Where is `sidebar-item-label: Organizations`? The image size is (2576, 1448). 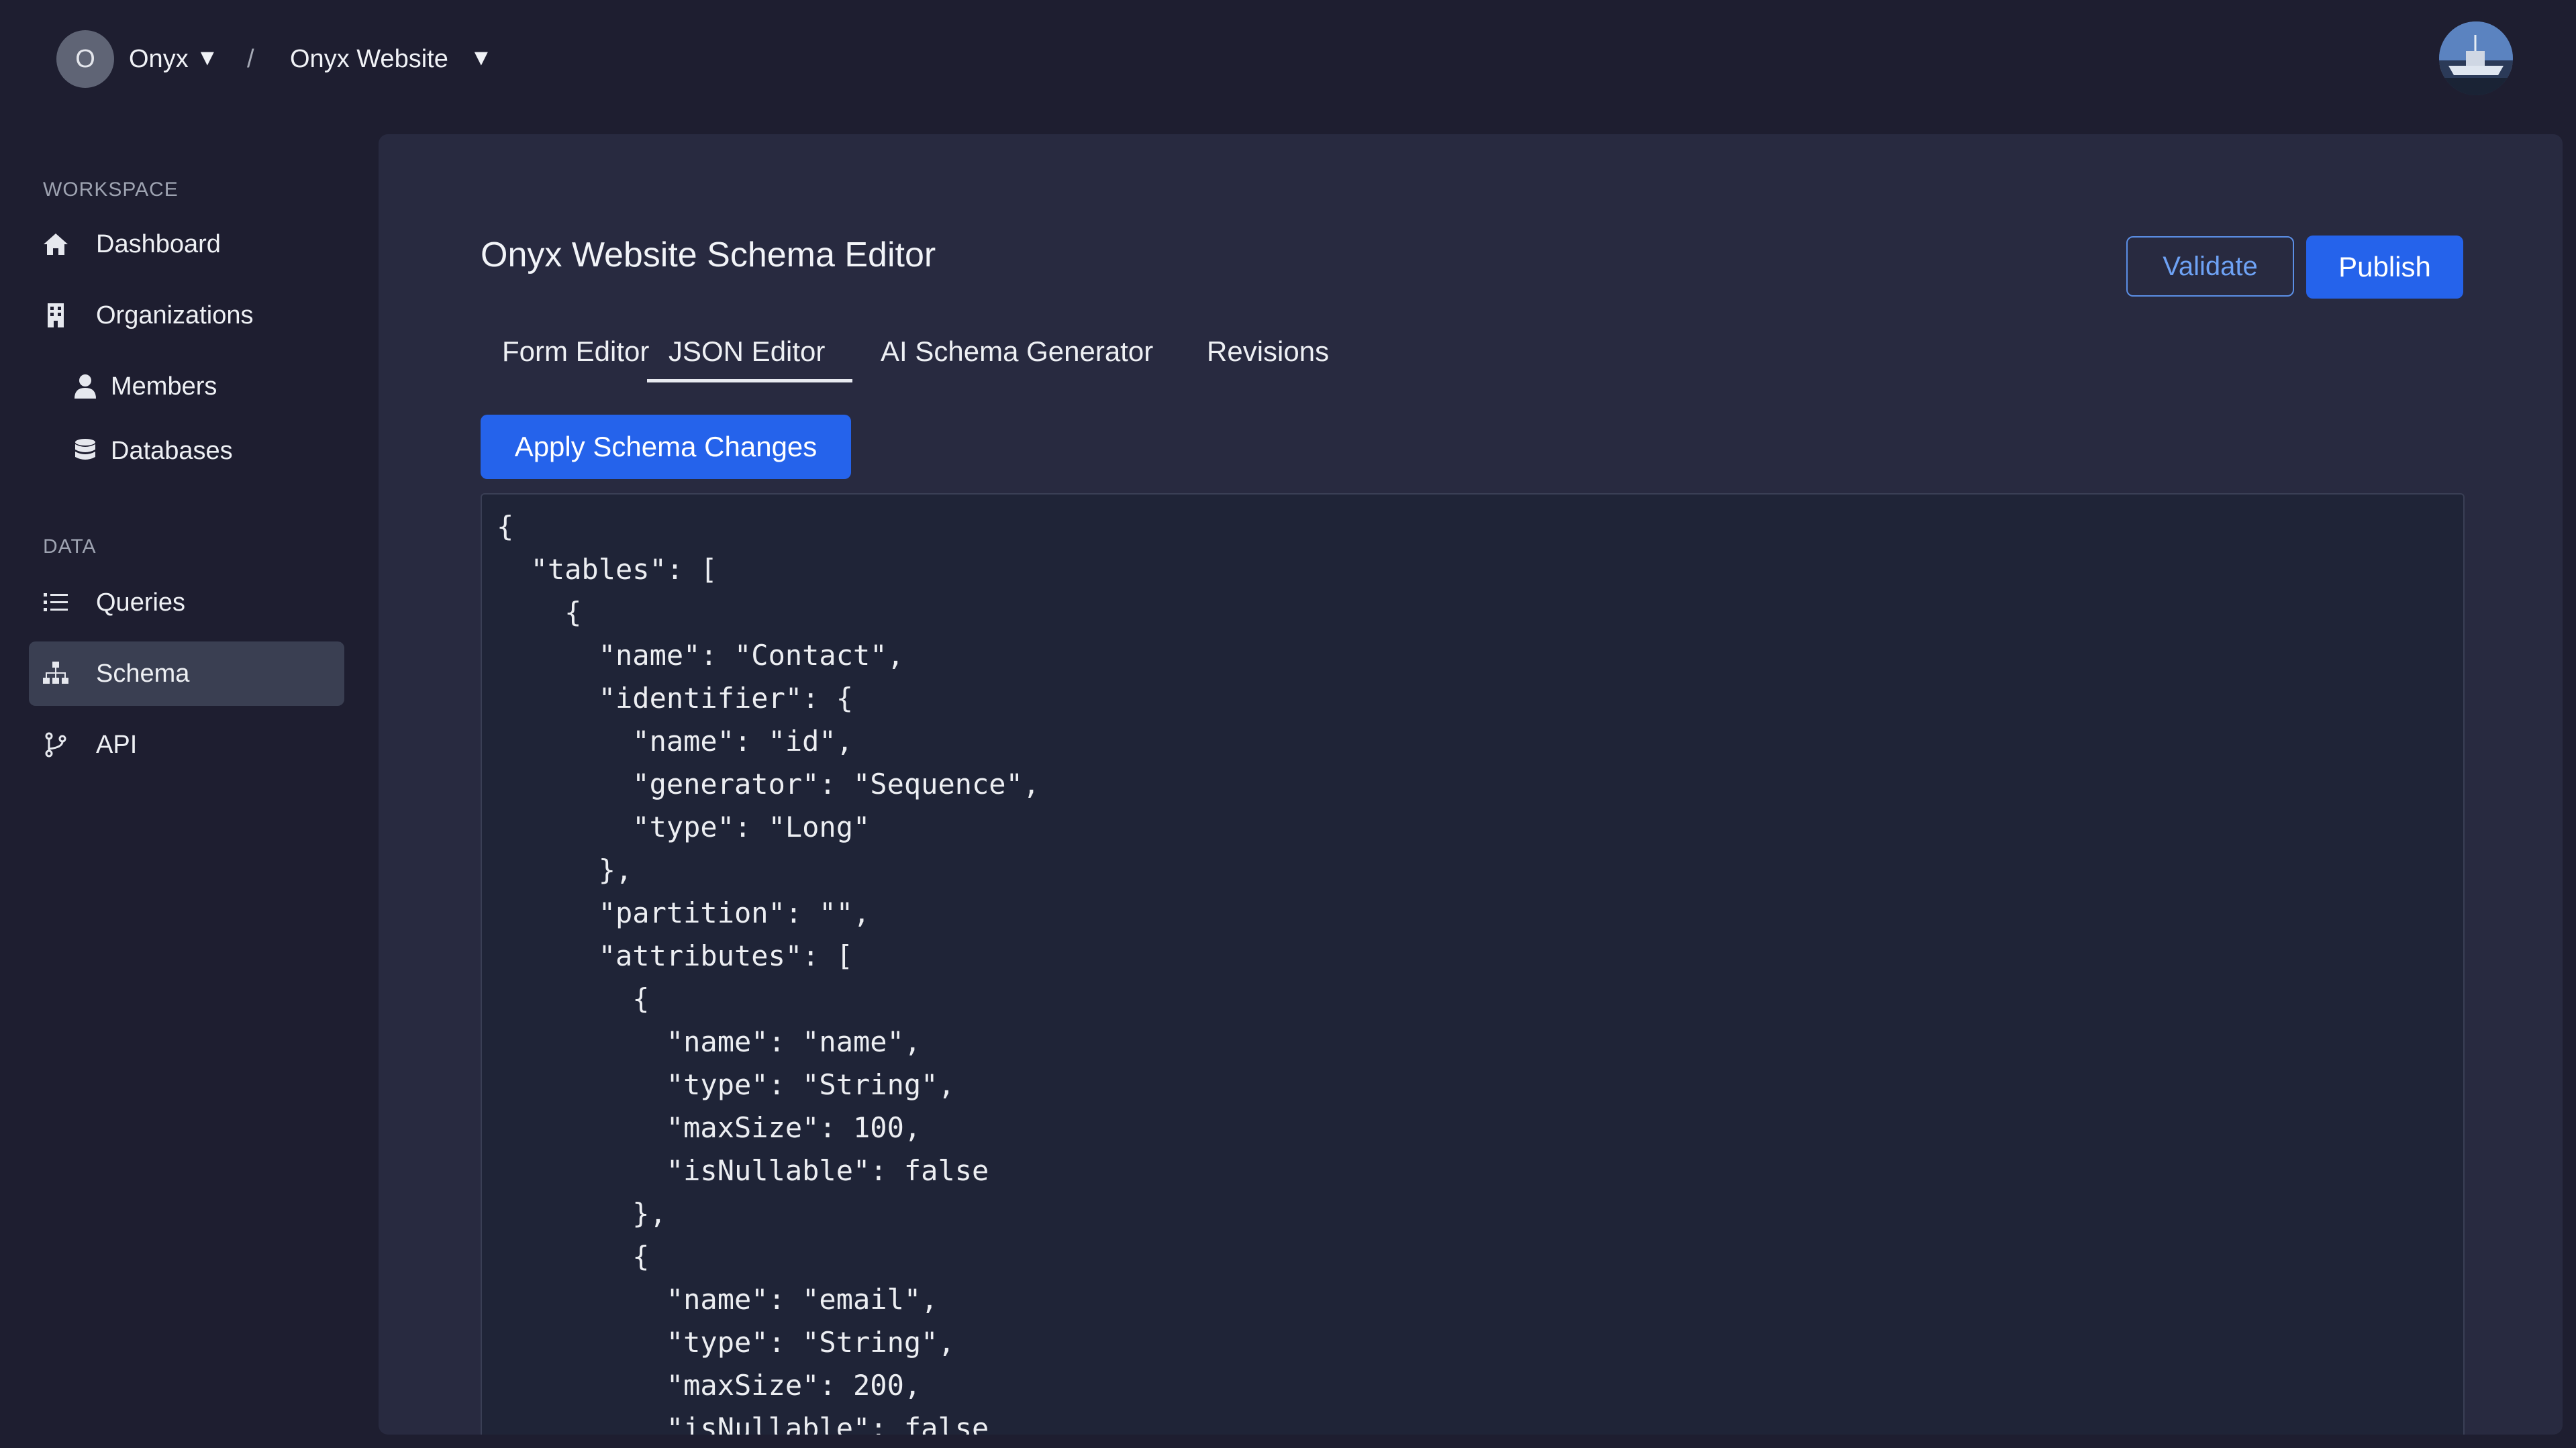
sidebar-item-label: Organizations is located at coordinates (175, 315).